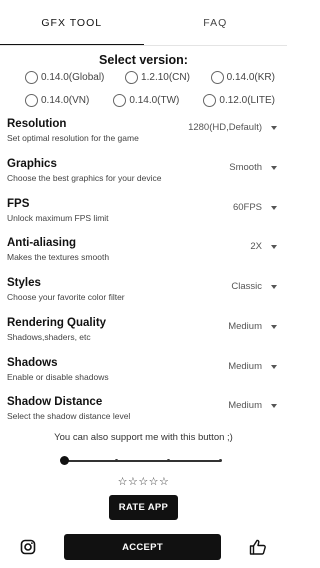  I want to click on version-option-cn: 1.2.10(CN), so click(157, 77).